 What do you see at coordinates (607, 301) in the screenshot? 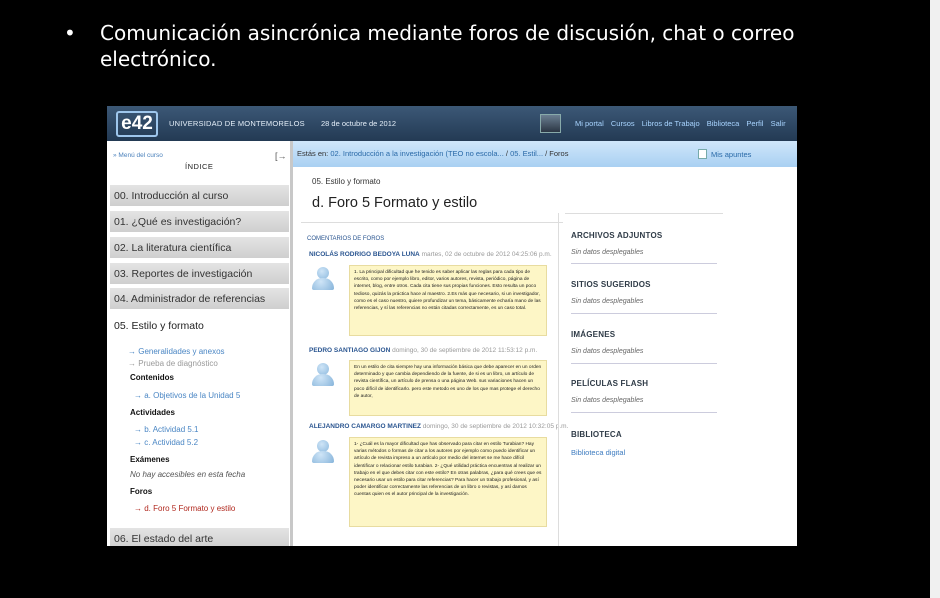
I see `sitios-empty: Sin datos desplegables` at bounding box center [607, 301].